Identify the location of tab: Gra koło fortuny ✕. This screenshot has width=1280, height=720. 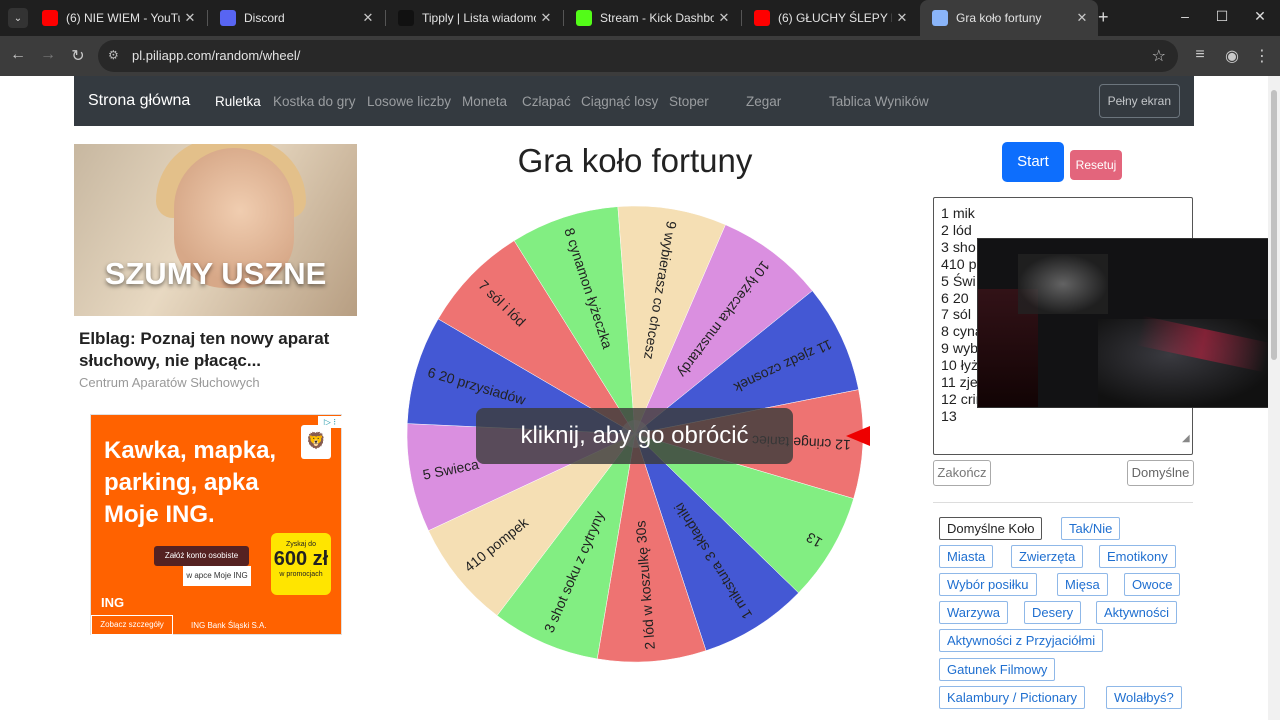
(1009, 18).